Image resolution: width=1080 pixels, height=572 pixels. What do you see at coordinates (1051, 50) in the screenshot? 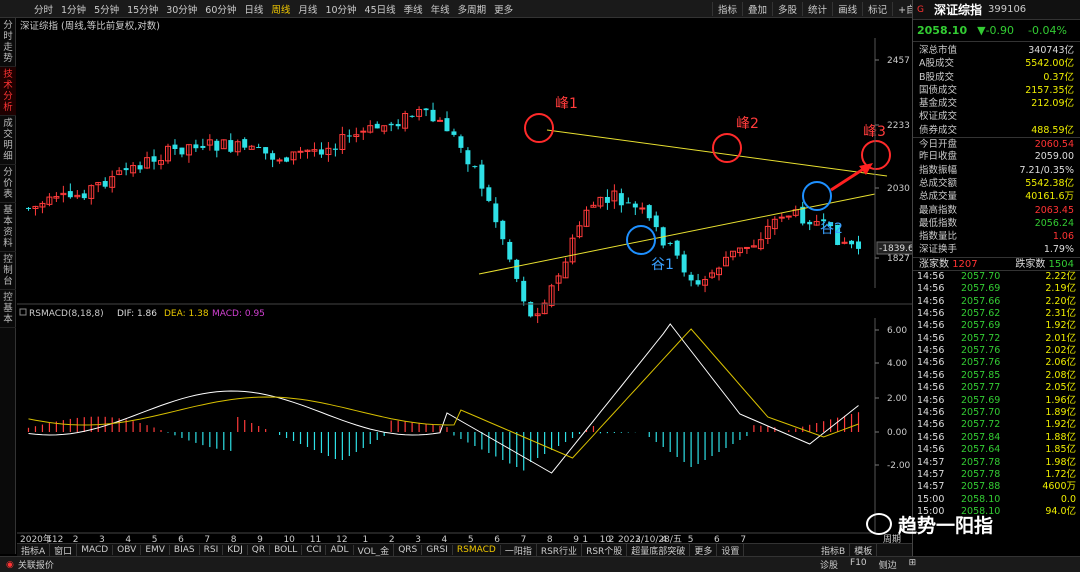
I see `stat-value: 340743亿` at bounding box center [1051, 50].